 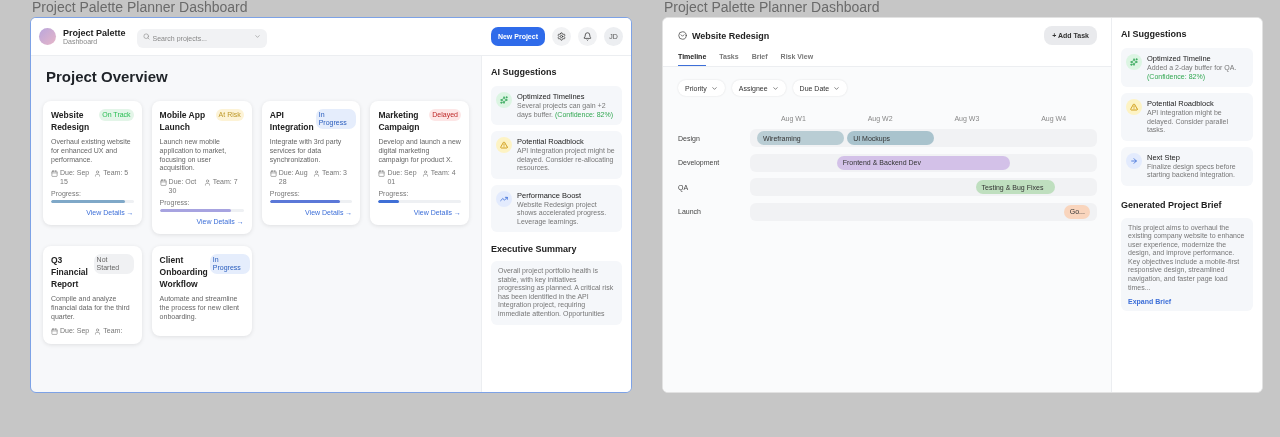 I want to click on project-title: Marketing Campaign, so click(x=399, y=121).